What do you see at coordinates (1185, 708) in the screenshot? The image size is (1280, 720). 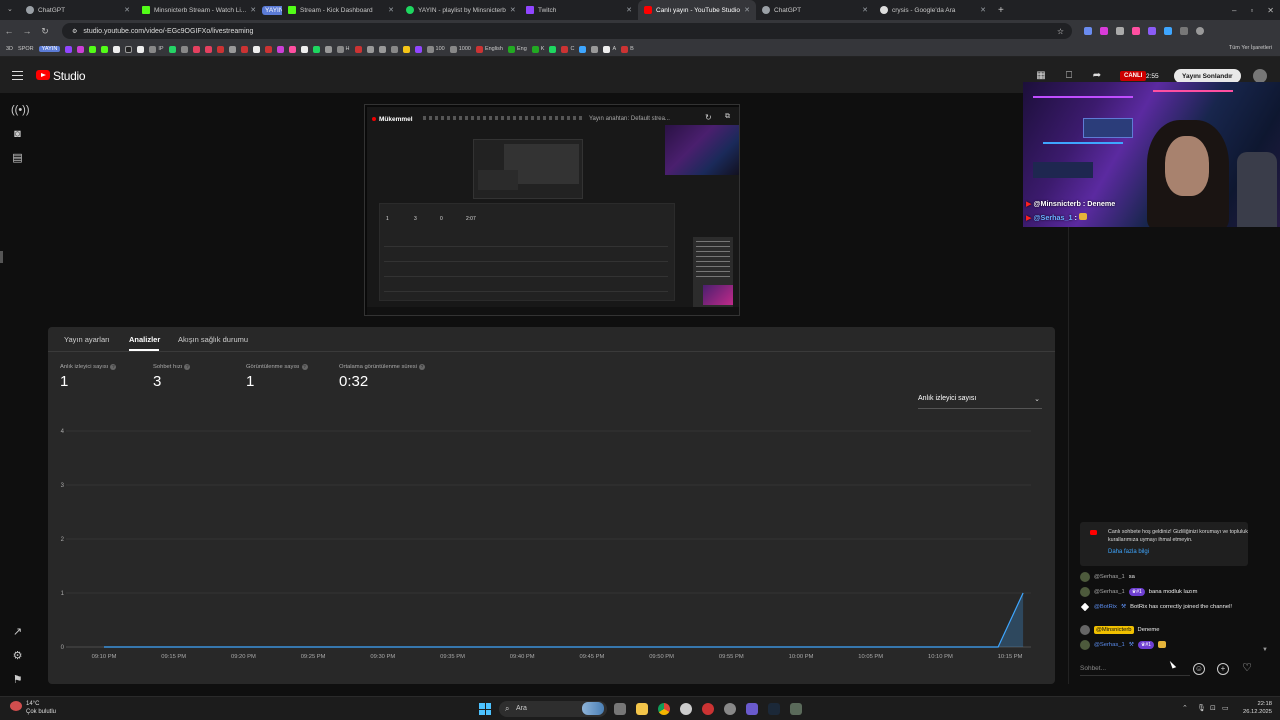 I see `chevron-up-icon: ⌃` at bounding box center [1185, 708].